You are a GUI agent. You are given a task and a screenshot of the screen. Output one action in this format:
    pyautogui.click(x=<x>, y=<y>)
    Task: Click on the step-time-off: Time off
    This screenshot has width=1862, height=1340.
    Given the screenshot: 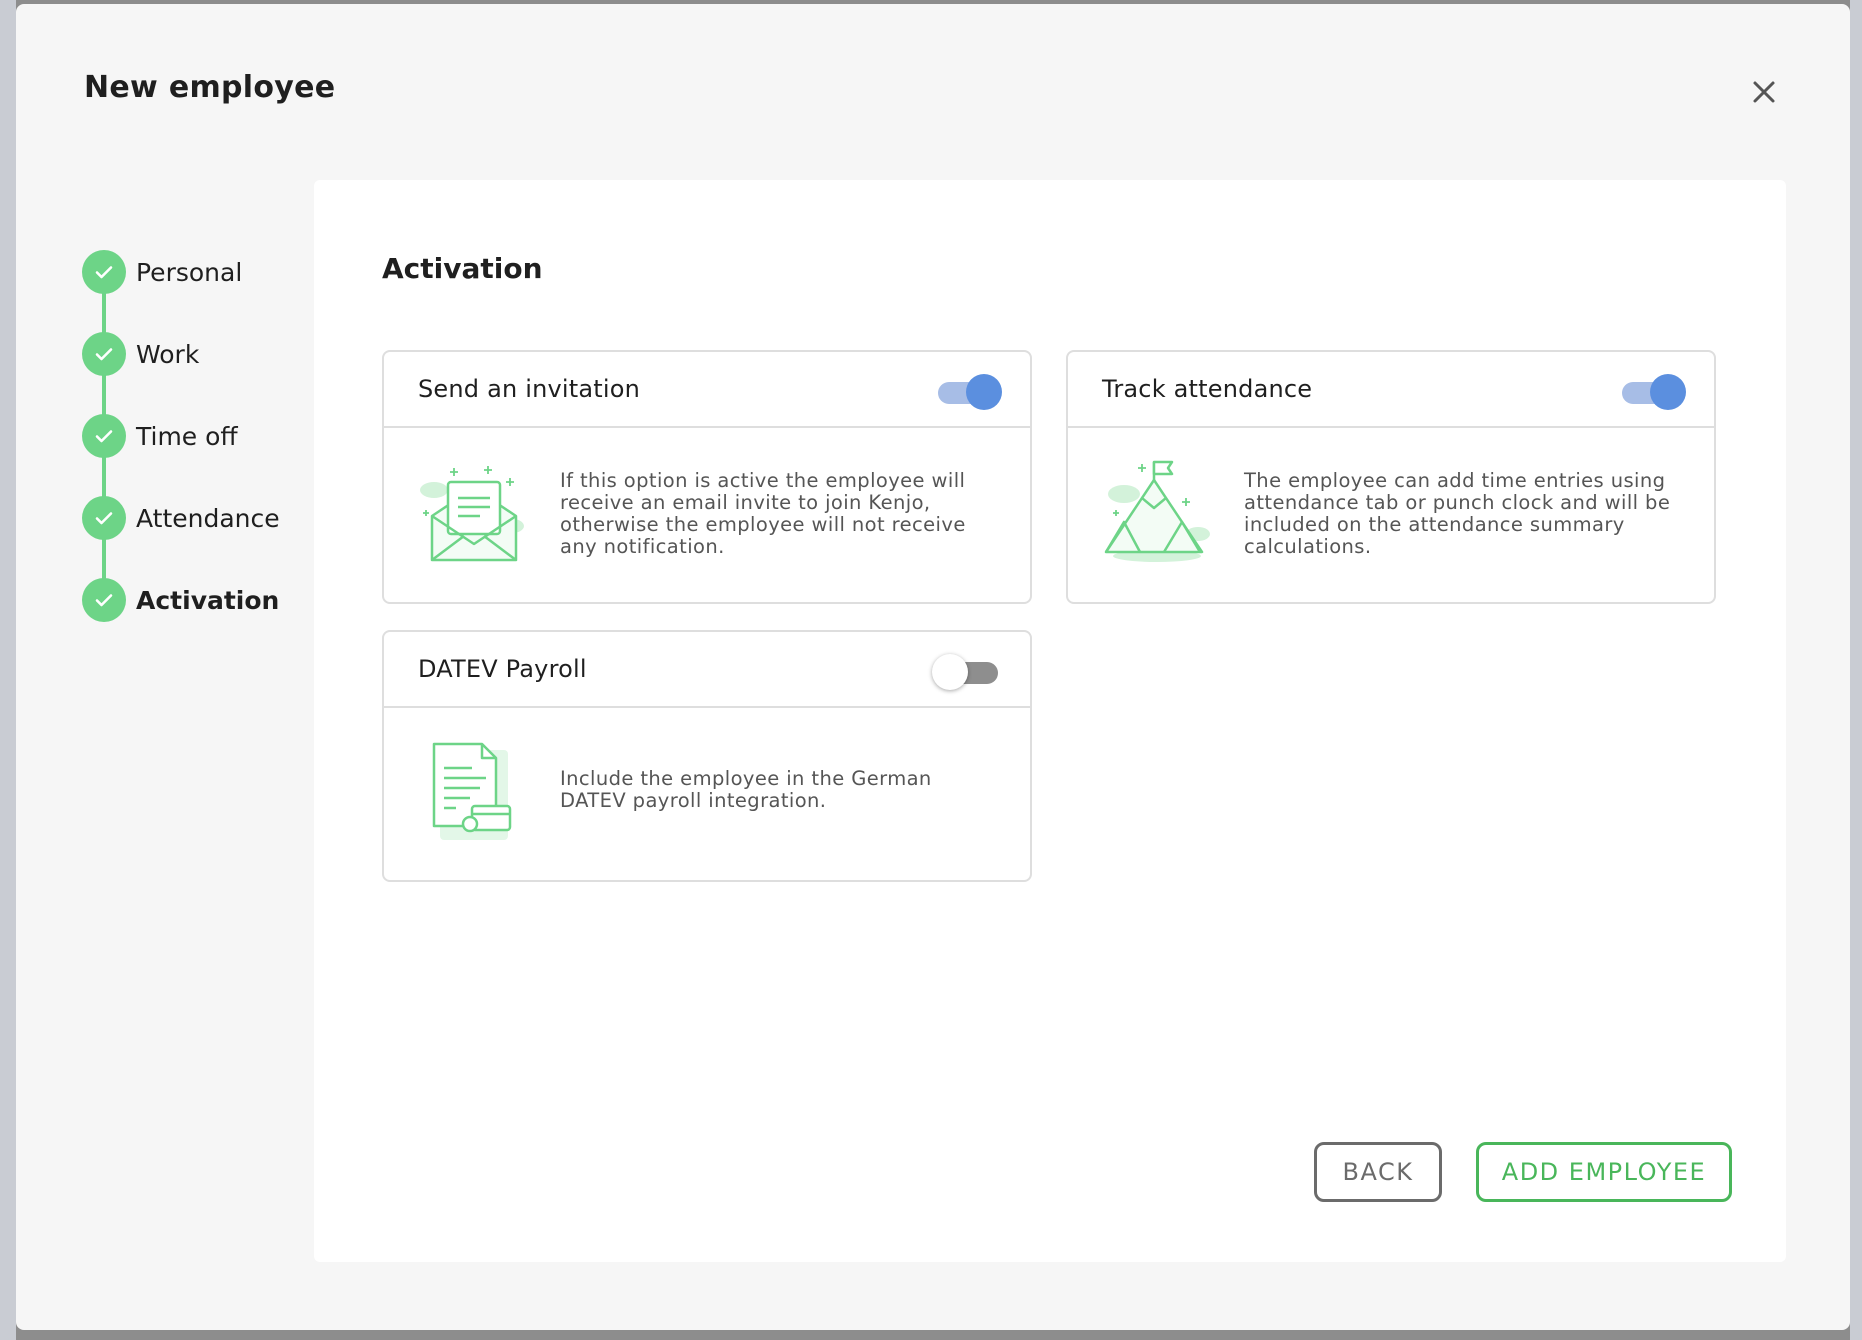 What is the action you would take?
    pyautogui.click(x=160, y=436)
    